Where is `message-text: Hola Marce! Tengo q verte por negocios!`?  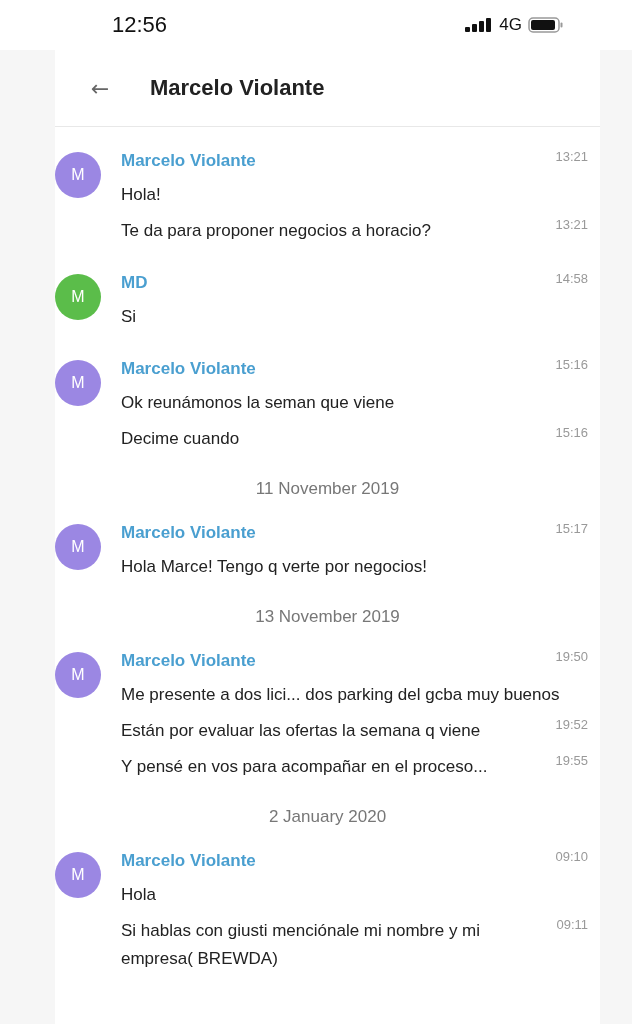 message-text: Hola Marce! Tengo q verte por negocios! is located at coordinates (274, 567).